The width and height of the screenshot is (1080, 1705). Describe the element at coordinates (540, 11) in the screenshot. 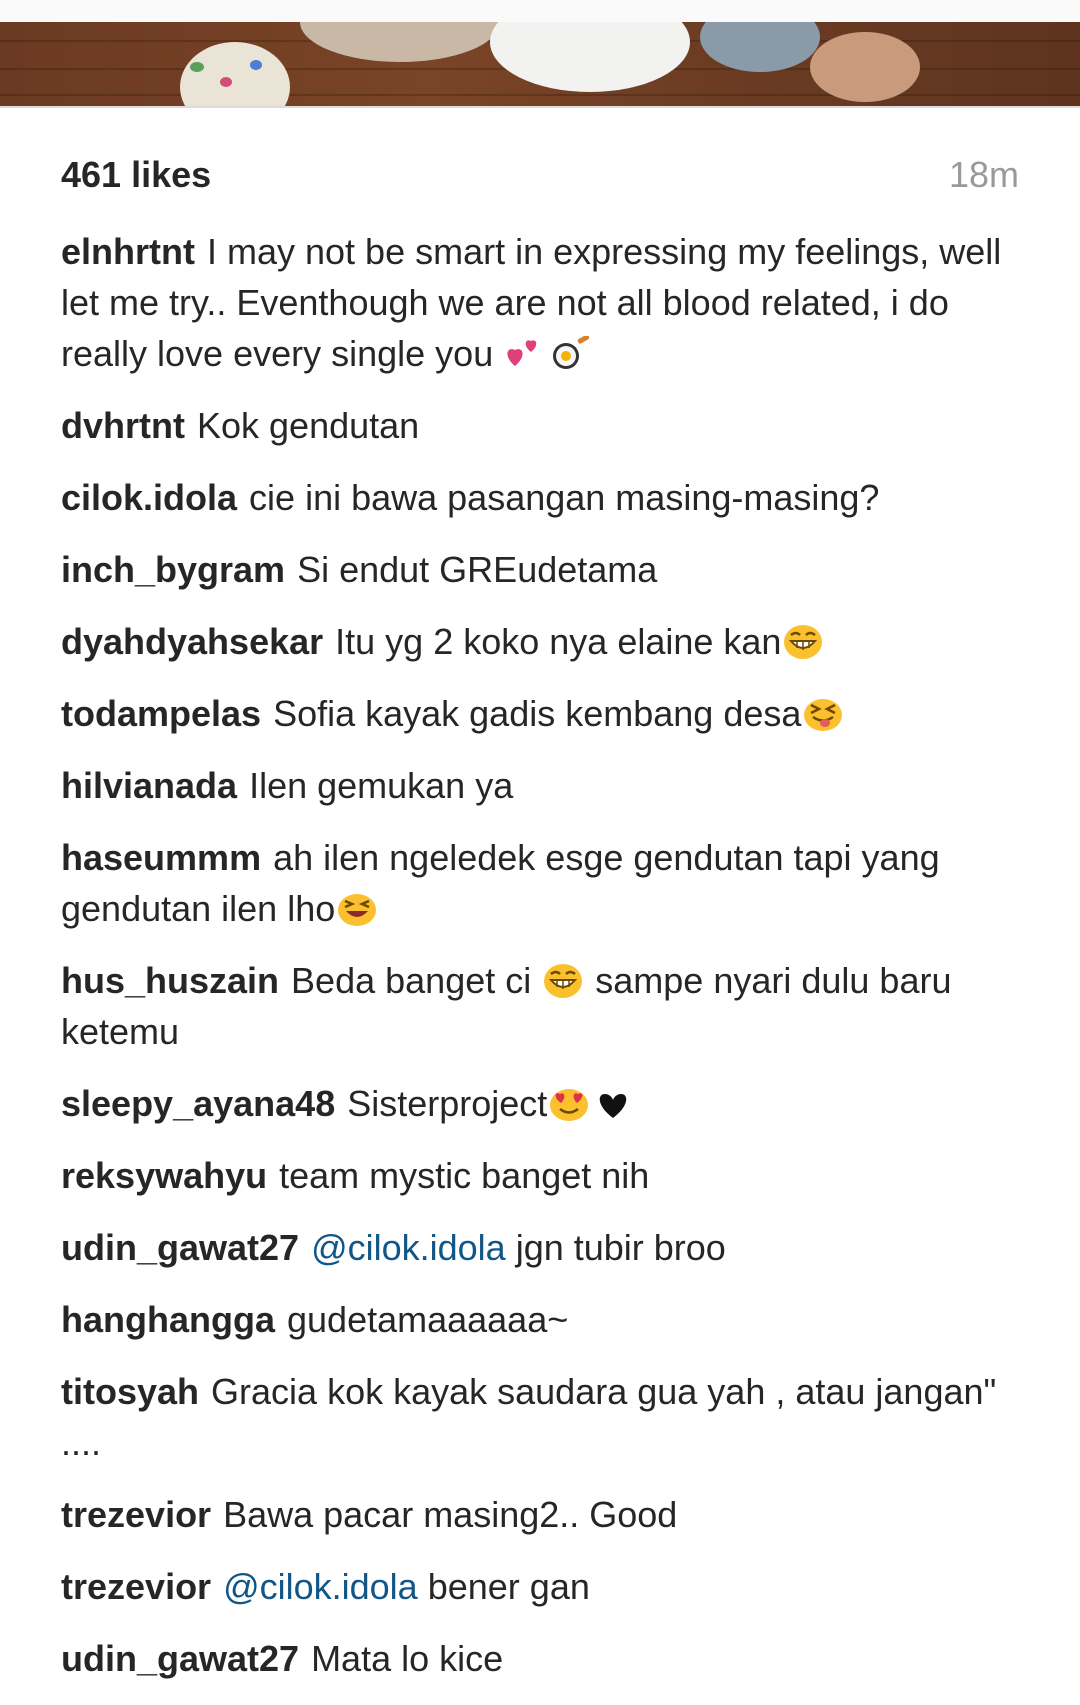

I see `status-bar` at that location.